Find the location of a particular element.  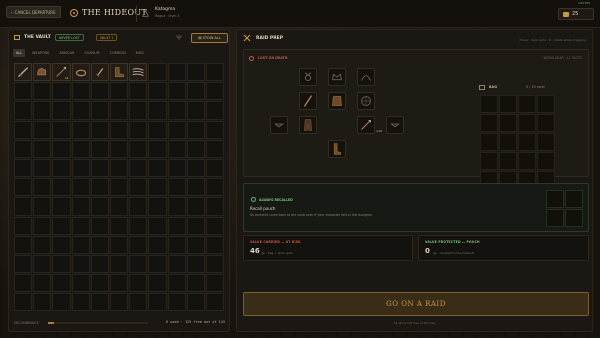

slot-ring-left is located at coordinates (279, 125).